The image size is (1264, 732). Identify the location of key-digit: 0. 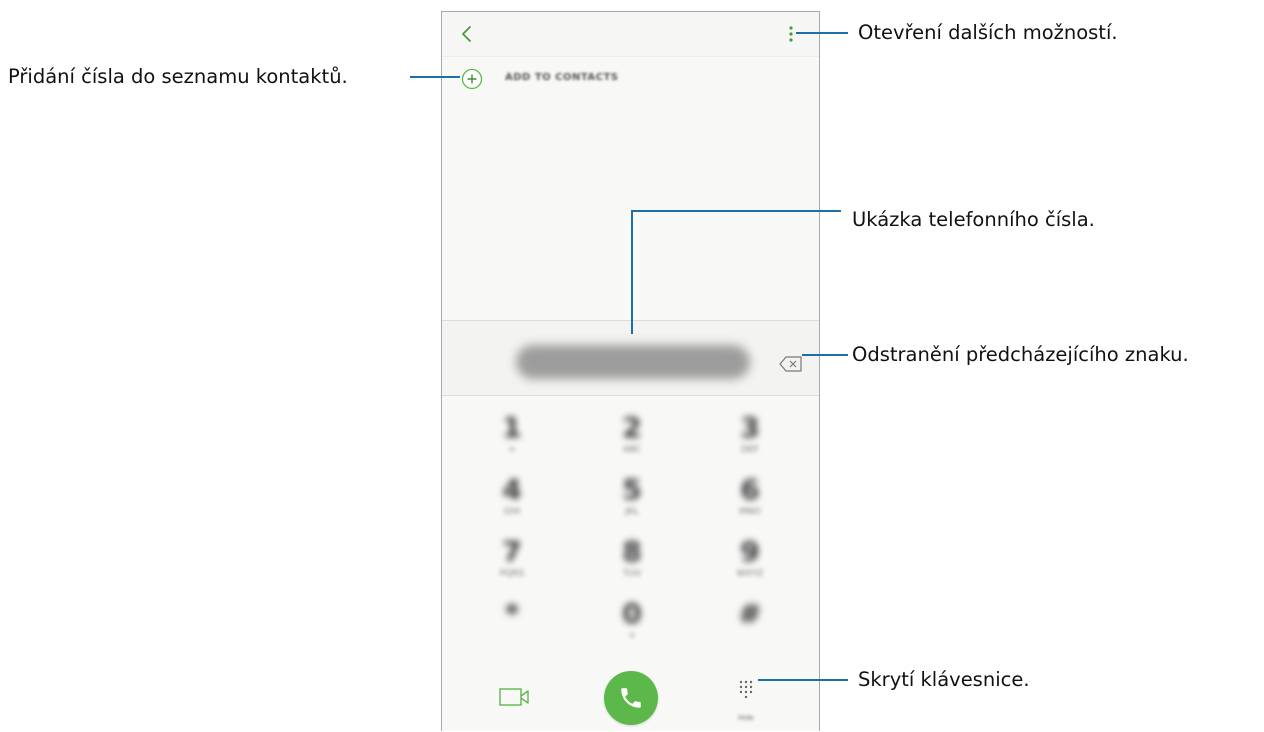
(632, 613).